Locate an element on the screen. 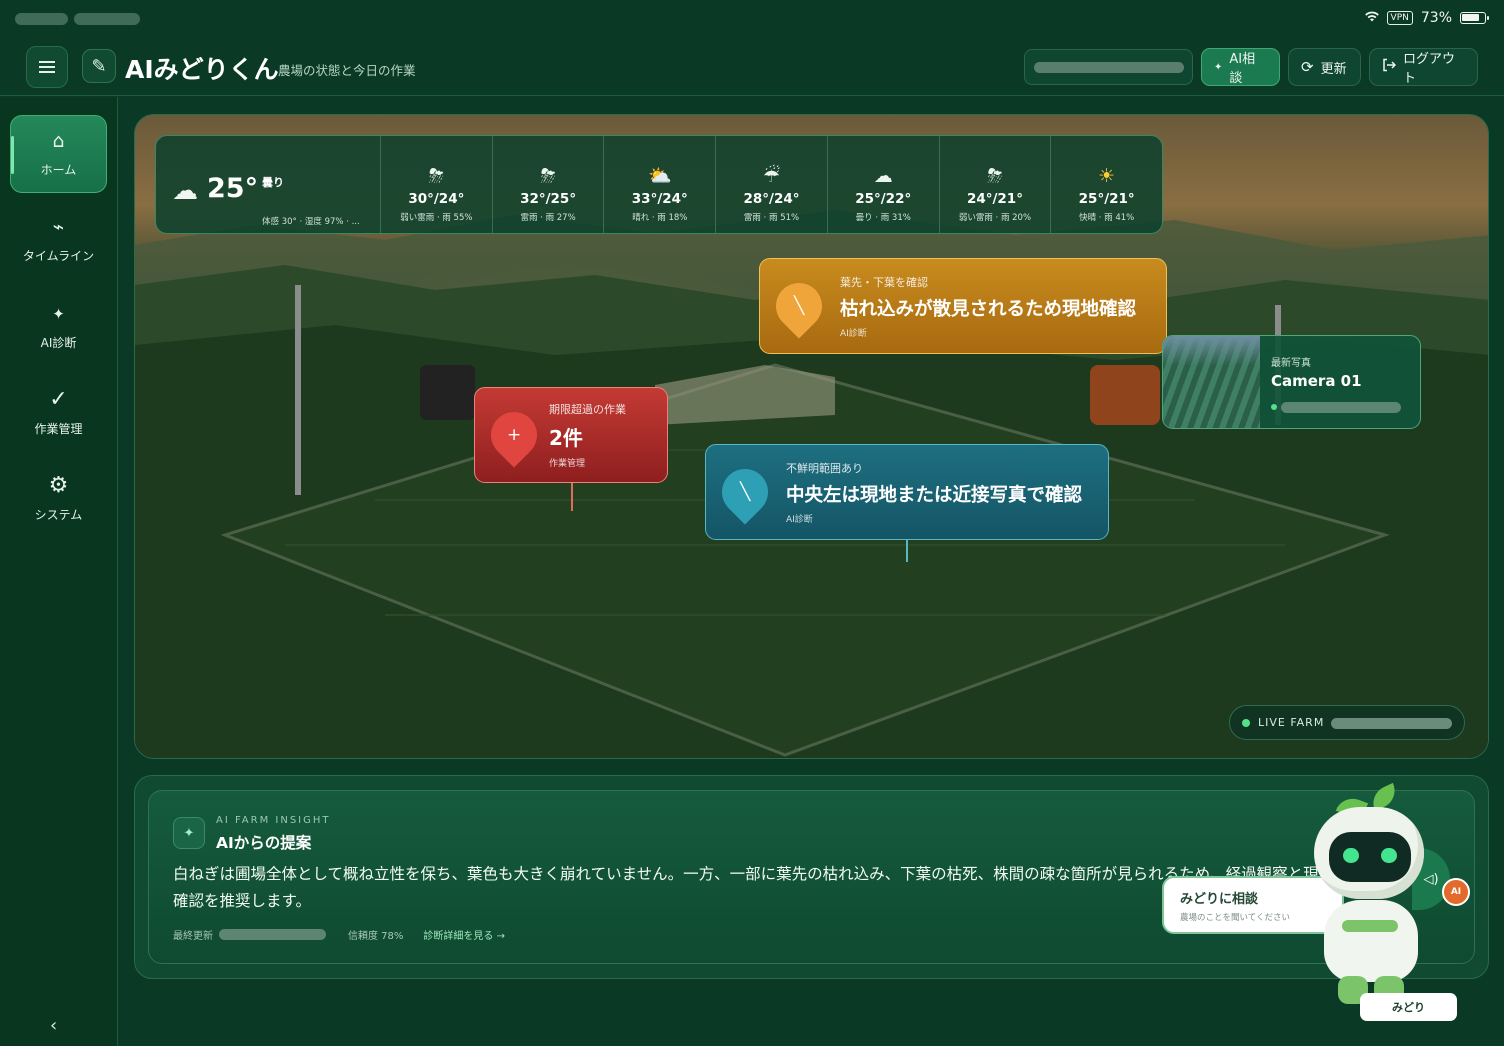 The height and width of the screenshot is (1046, 1504). sidebar-item-tasks: ✓ 作業管理 is located at coordinates (58, 413).